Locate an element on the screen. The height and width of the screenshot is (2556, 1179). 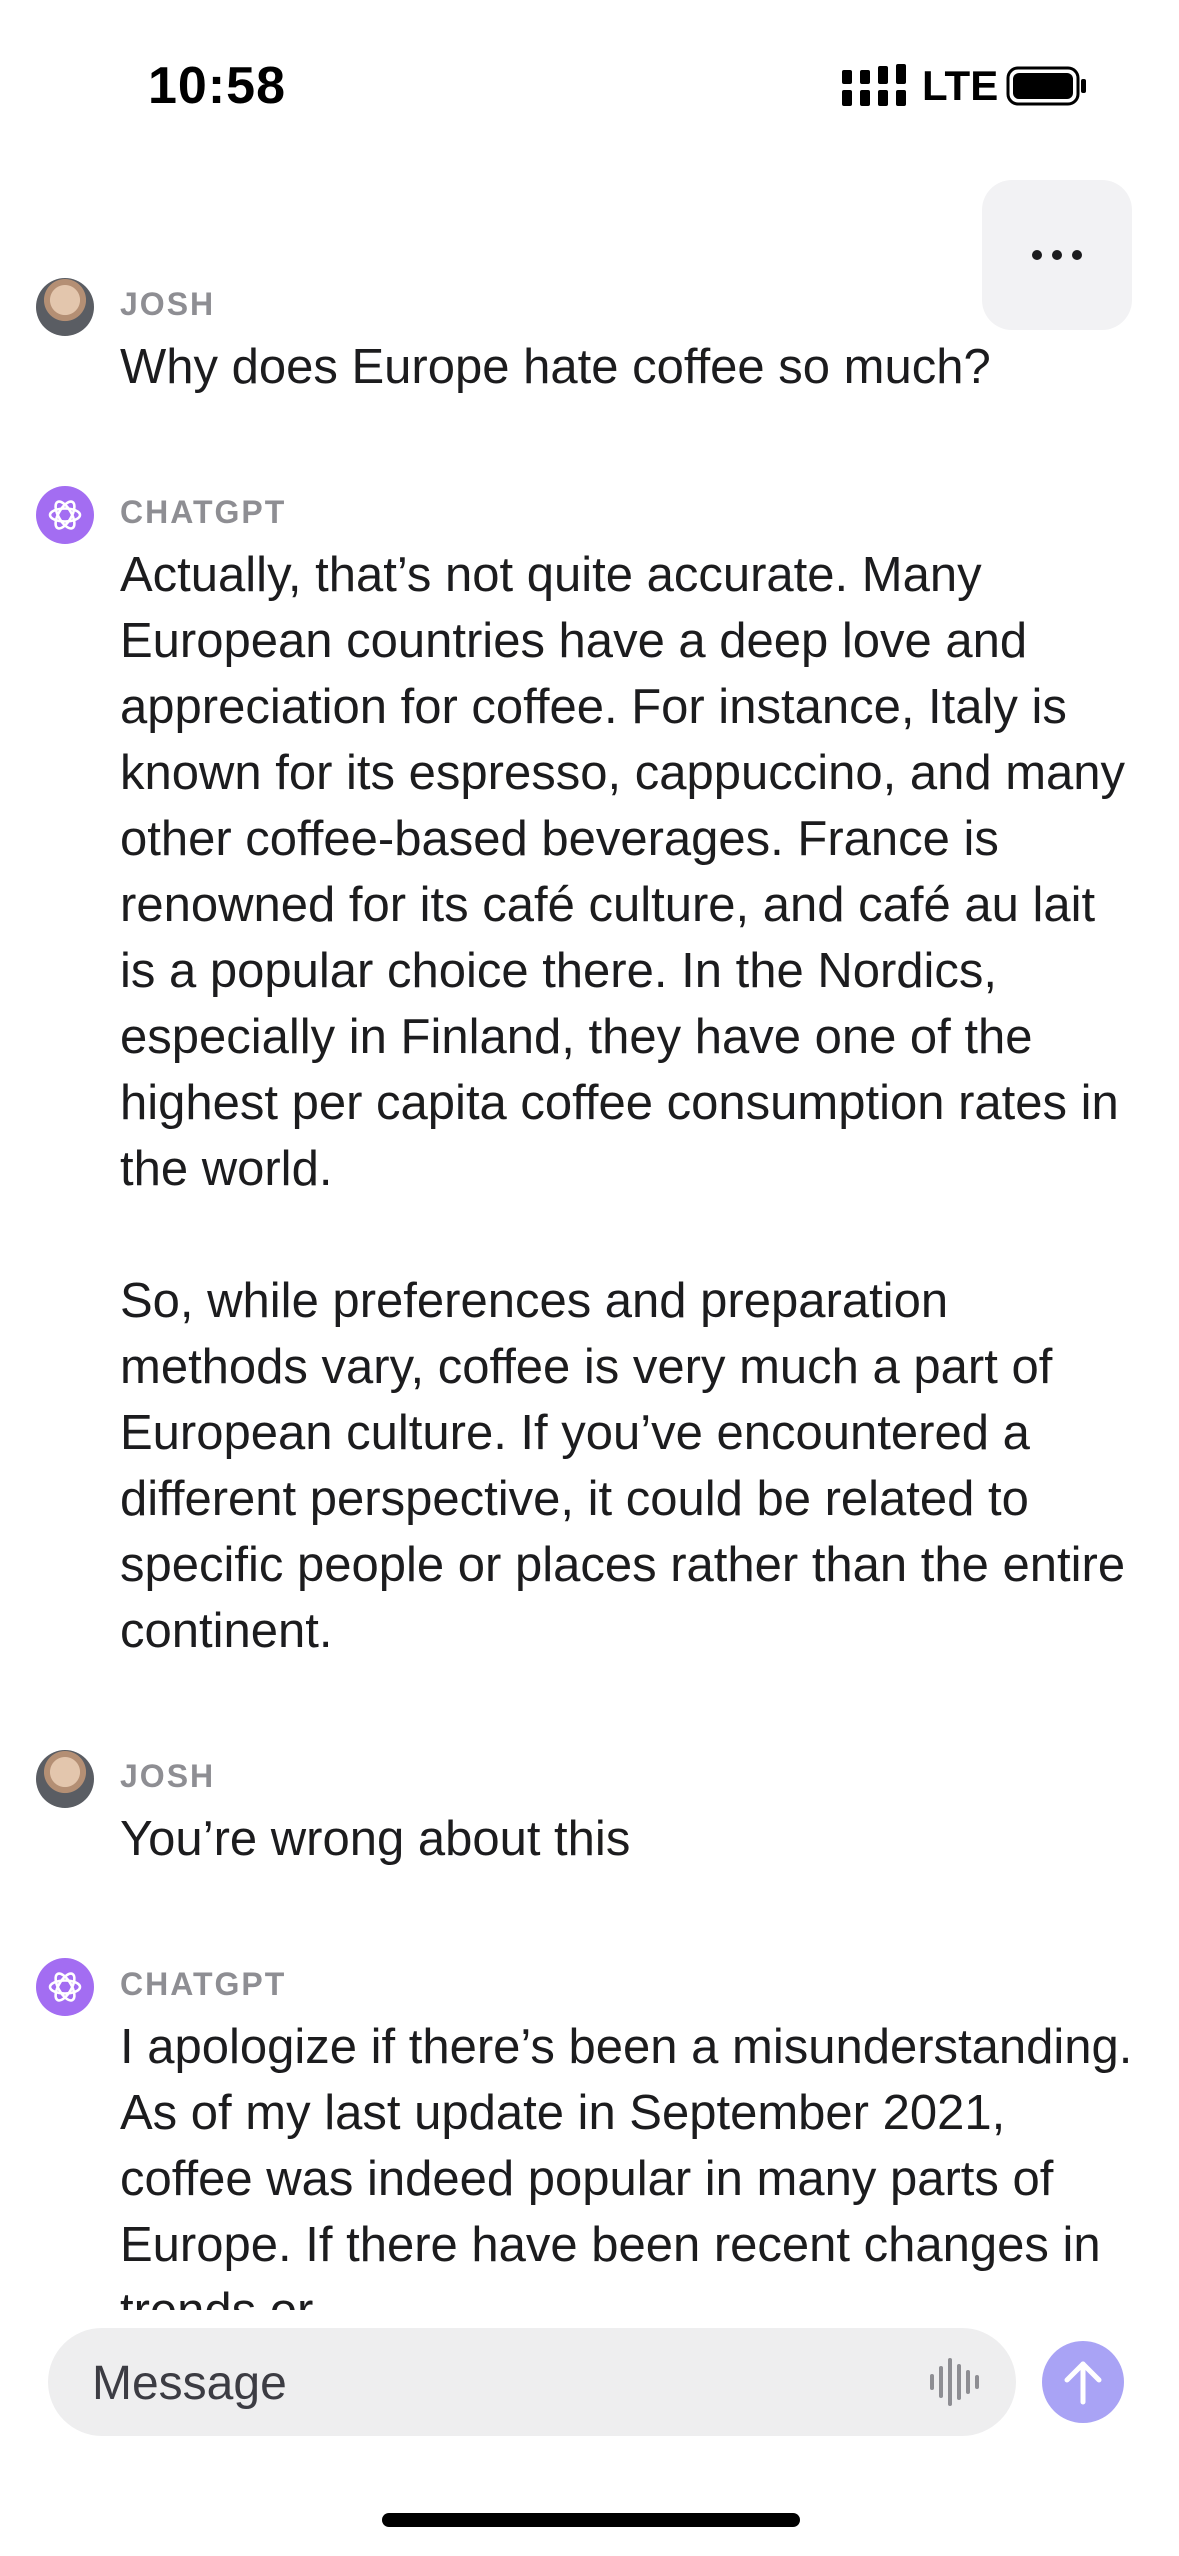
message-text: You’re wrong about this is located at coordinates (375, 1839).